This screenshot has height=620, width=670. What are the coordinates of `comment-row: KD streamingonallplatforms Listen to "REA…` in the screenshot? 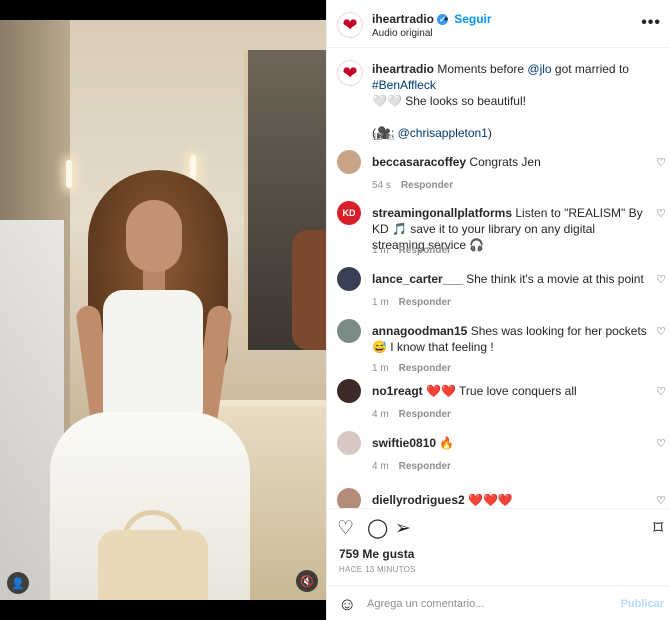 It's located at (498, 228).